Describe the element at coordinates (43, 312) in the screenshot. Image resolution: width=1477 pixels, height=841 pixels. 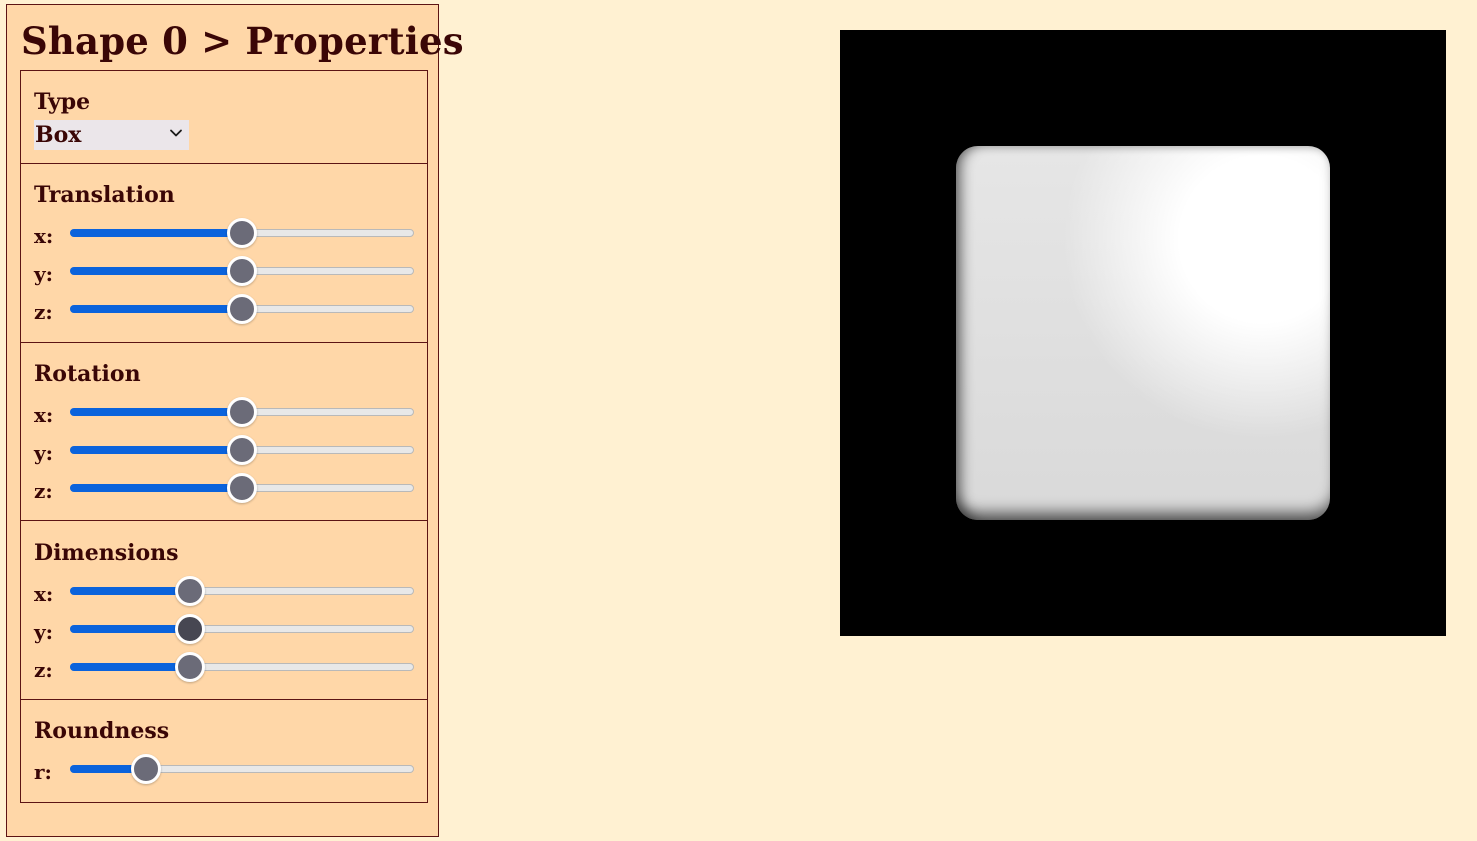
I see `translation-z-label: z:` at that location.